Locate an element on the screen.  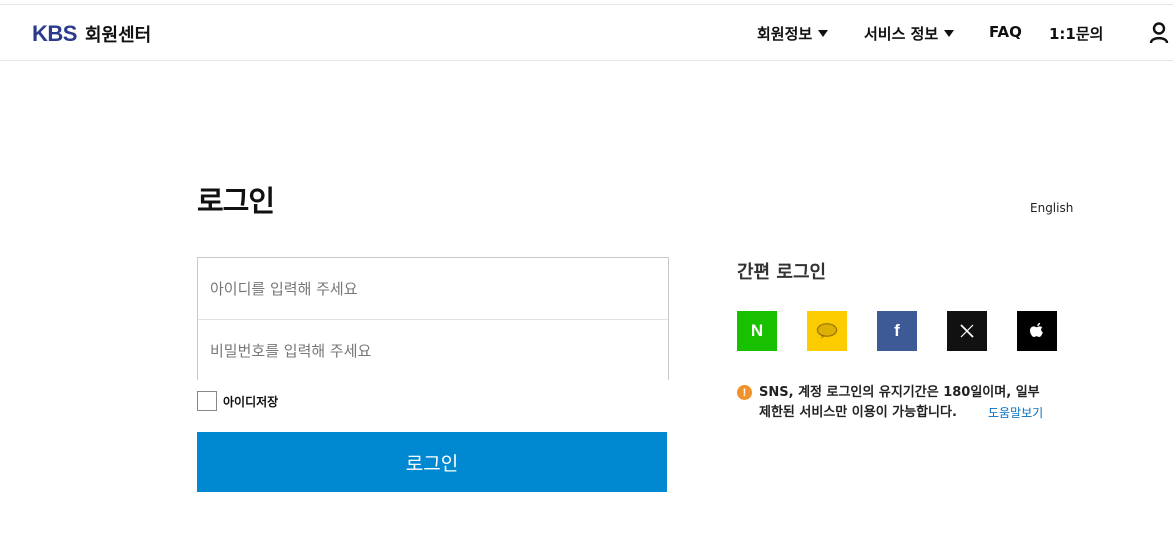
nav-item-member-info: 회원정보 is located at coordinates (793, 33).